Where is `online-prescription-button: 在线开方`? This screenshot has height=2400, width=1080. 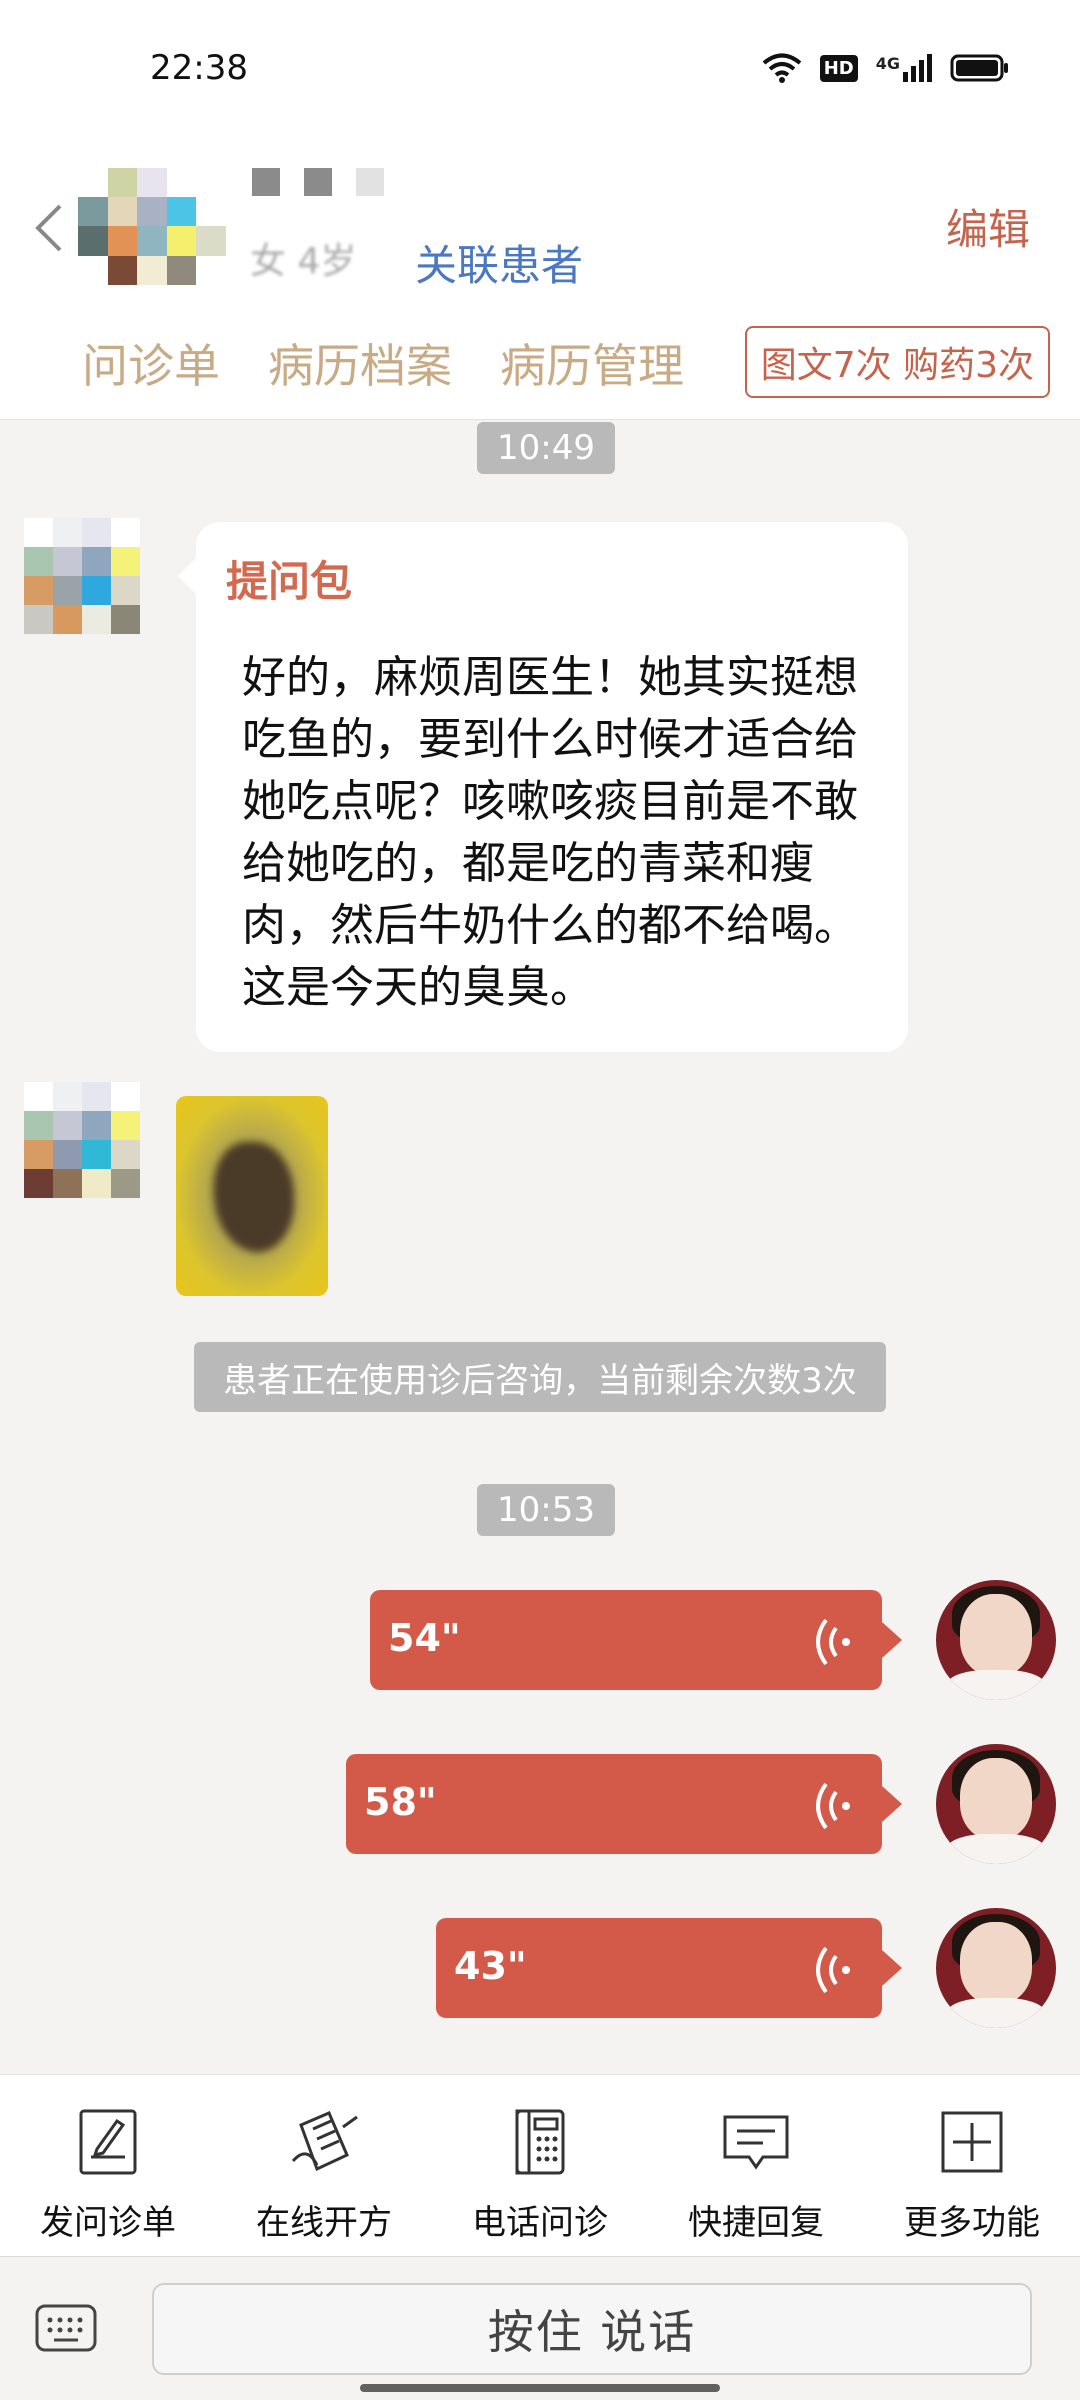
online-prescription-button: 在线开方 is located at coordinates (324, 2165).